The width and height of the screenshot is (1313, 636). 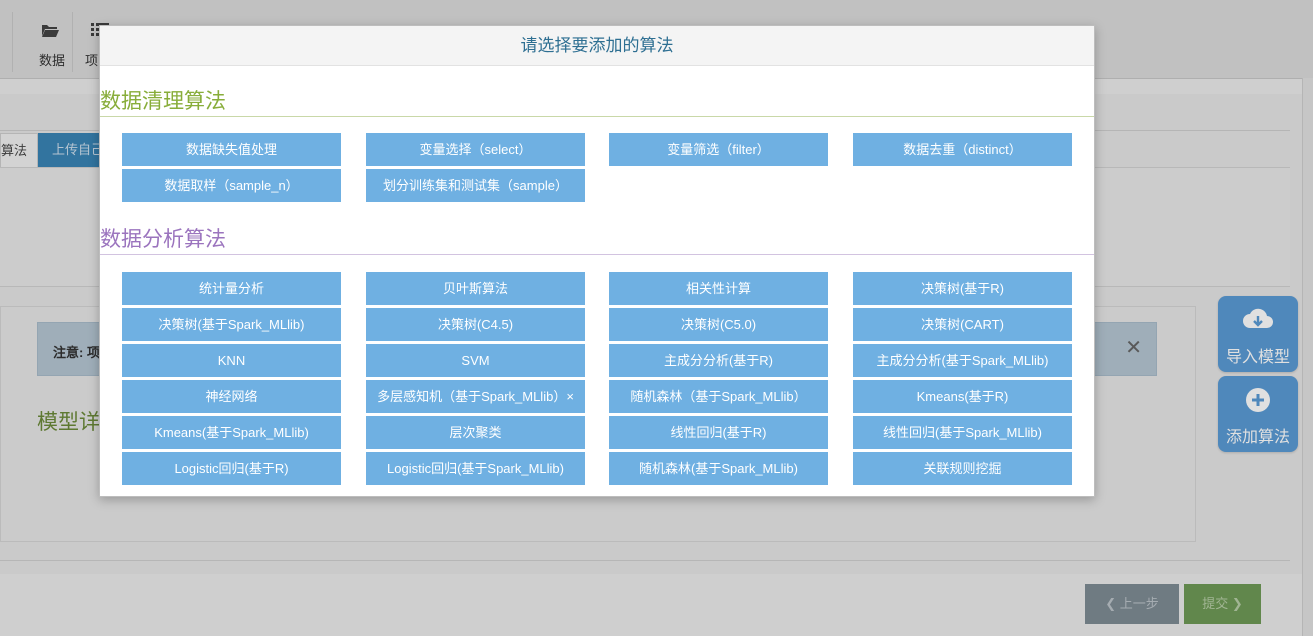 I want to click on algorithm-button: Kmeans(基于R), so click(x=962, y=396).